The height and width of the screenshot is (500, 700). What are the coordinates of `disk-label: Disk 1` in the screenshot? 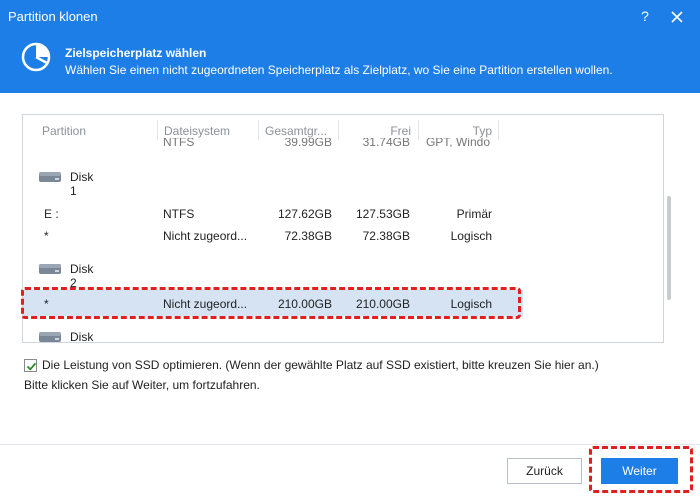 It's located at (82, 184).